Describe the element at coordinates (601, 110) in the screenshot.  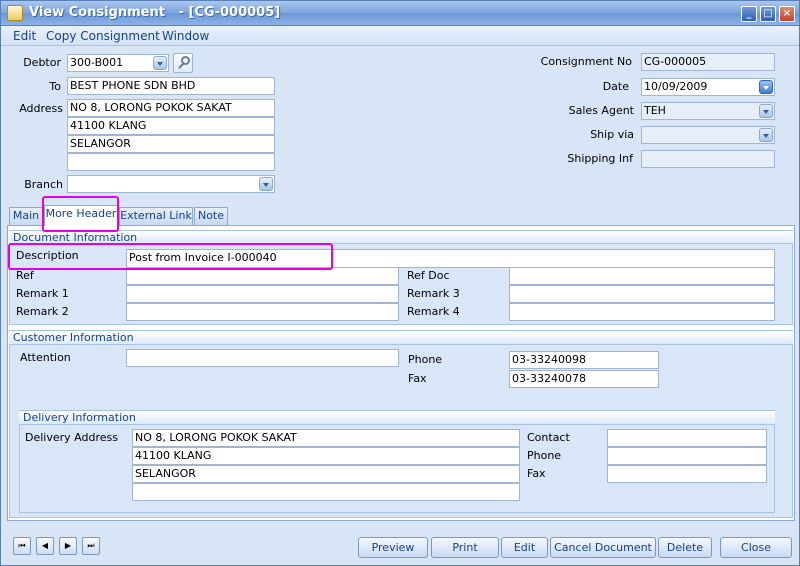
I see `sales-agent-label: Sales Agent` at that location.